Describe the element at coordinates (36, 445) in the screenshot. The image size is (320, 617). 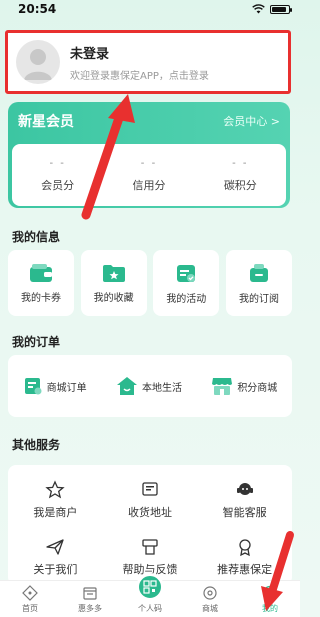
I see `section-title-other-services: 其他服务` at that location.